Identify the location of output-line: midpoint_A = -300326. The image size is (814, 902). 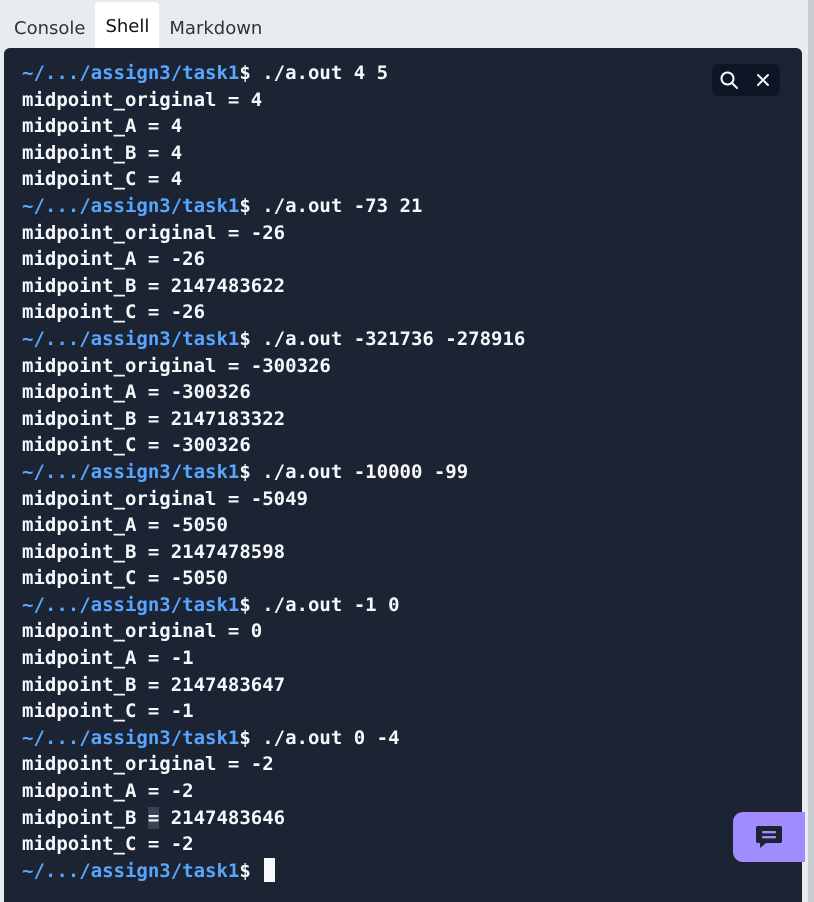
(136, 392).